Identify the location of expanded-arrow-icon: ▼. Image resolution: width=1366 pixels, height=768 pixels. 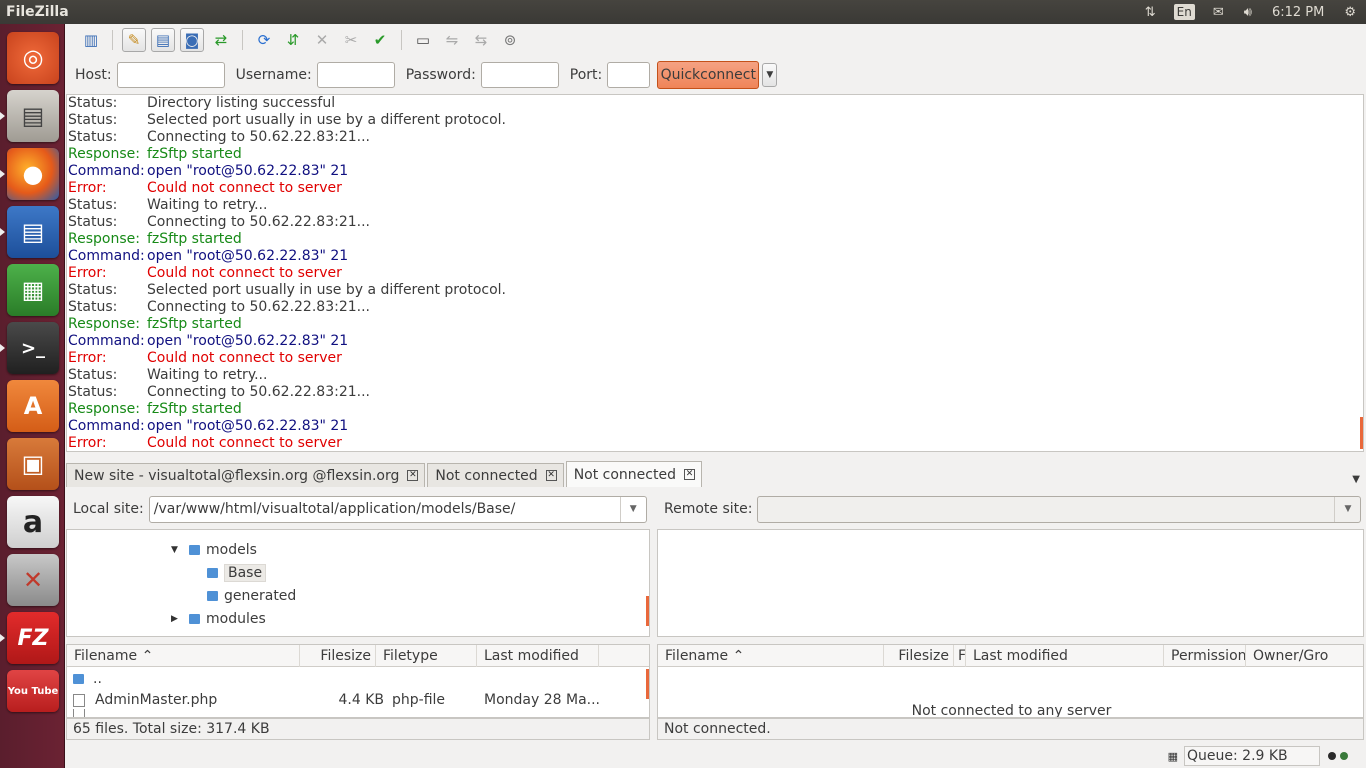
(177, 550).